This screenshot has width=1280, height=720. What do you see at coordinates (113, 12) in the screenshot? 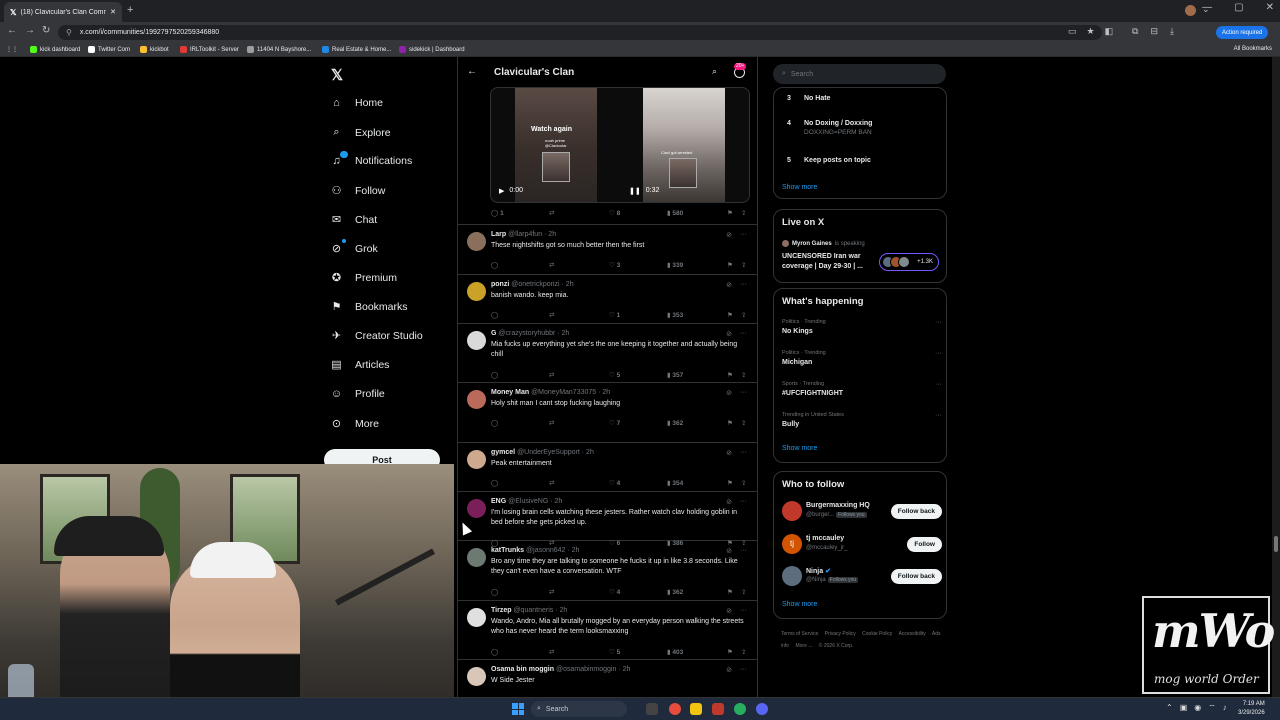
I see `close-tab-icon: ✕` at bounding box center [113, 12].